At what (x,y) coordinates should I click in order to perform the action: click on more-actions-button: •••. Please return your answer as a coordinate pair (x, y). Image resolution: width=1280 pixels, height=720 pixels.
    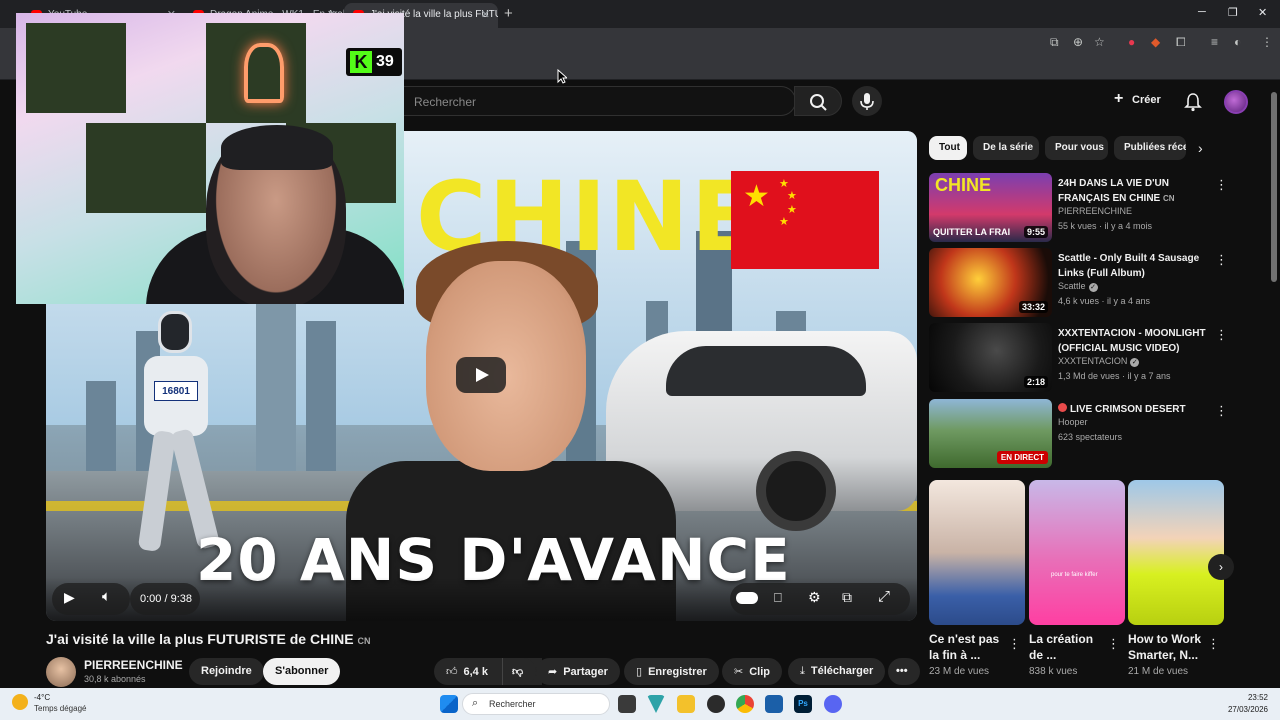
    Looking at the image, I should click on (904, 671).